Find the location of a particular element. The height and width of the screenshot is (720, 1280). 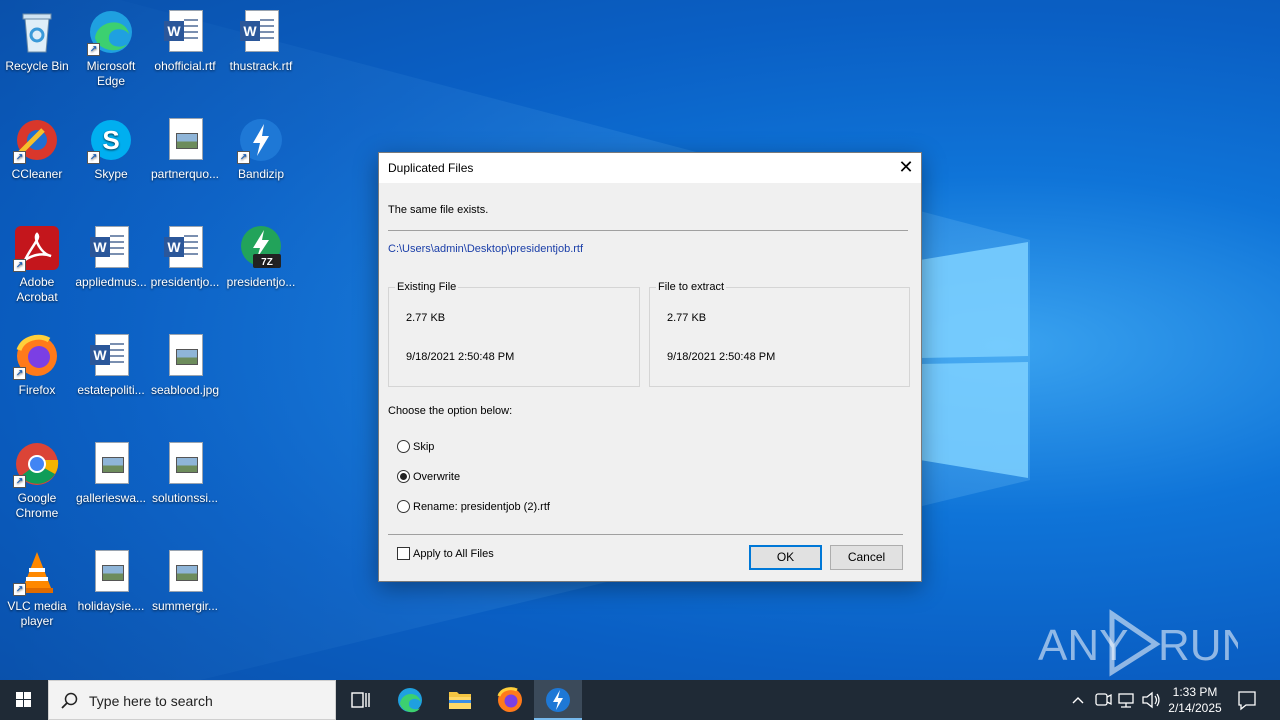

edge-icon is located at coordinates (410, 700).